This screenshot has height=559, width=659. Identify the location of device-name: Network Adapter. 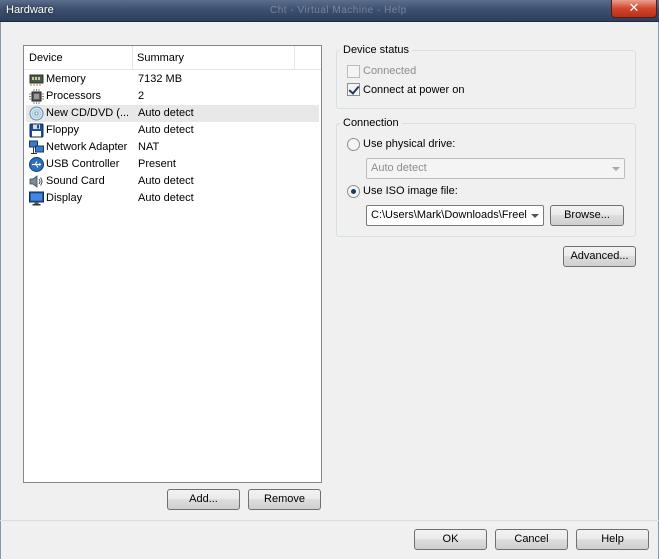
(87, 147).